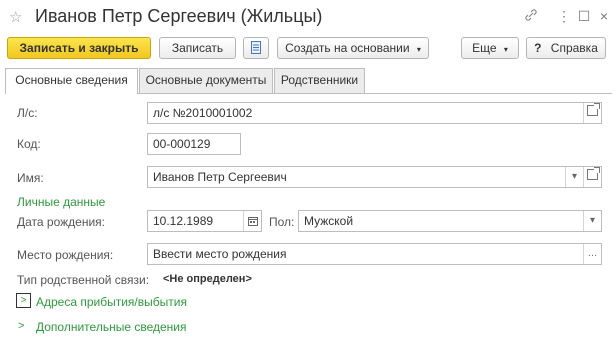  I want to click on gender-label: Пол:, so click(282, 222).